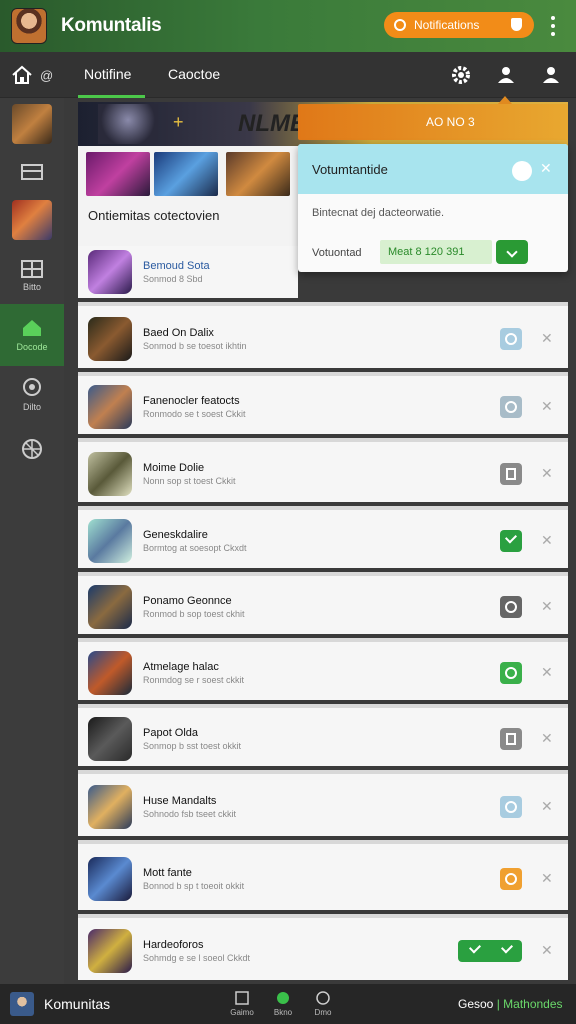  Describe the element at coordinates (323, 603) in the screenshot. I see `list-item: Ponamo Geonnce Ronmod b sop toest ckhit ✕` at that location.